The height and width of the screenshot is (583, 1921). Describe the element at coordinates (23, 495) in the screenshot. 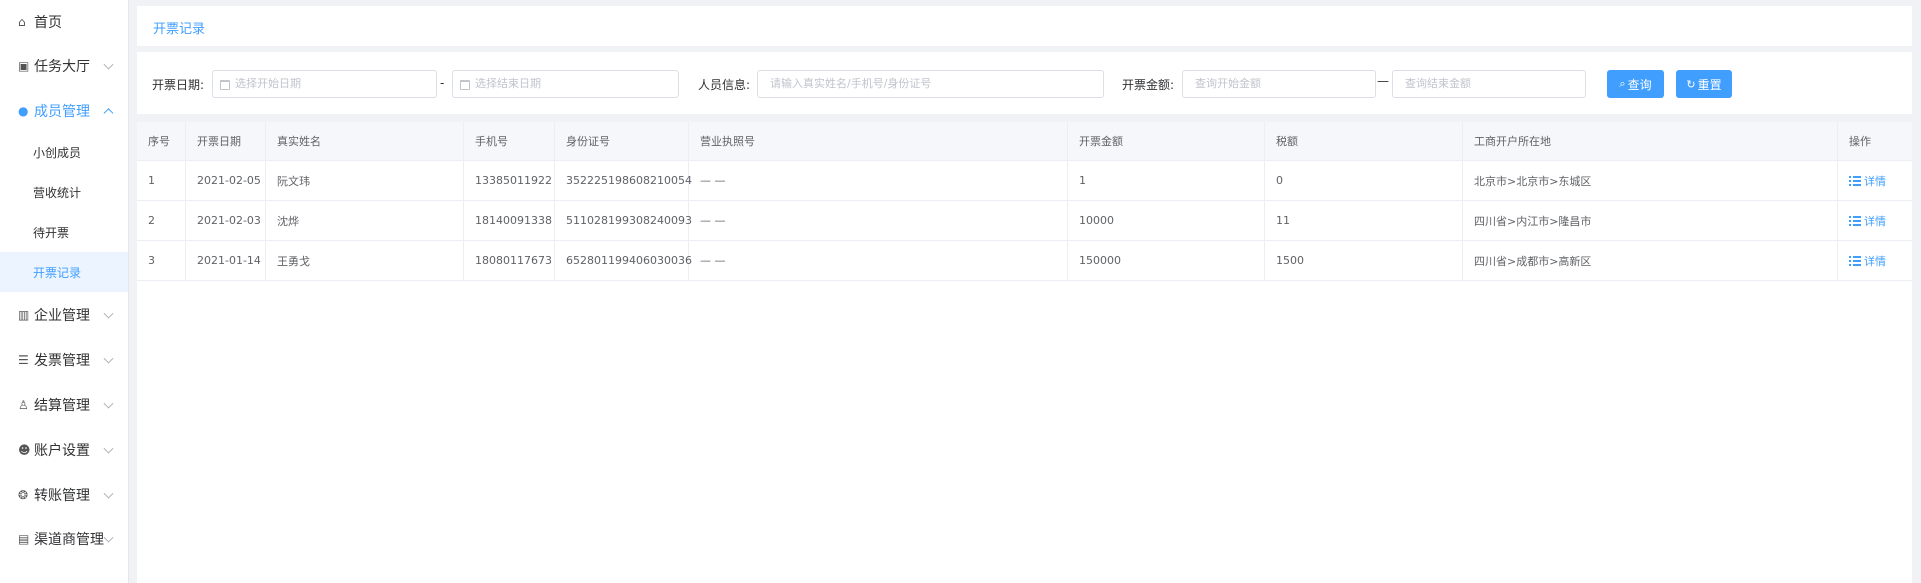

I see `transfer-icon: ❂` at that location.